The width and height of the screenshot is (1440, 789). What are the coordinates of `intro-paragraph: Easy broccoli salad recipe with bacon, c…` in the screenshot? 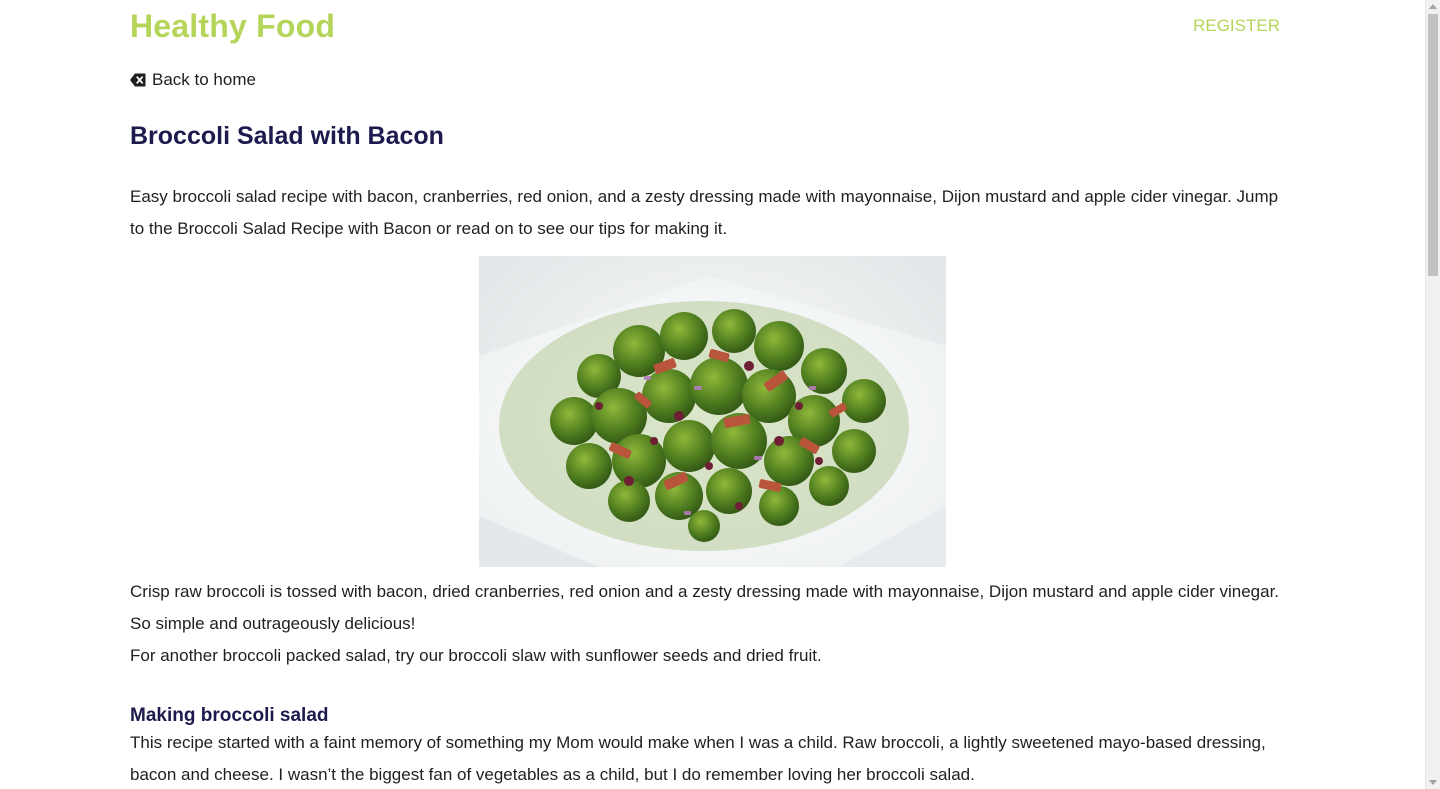 It's located at (704, 212).